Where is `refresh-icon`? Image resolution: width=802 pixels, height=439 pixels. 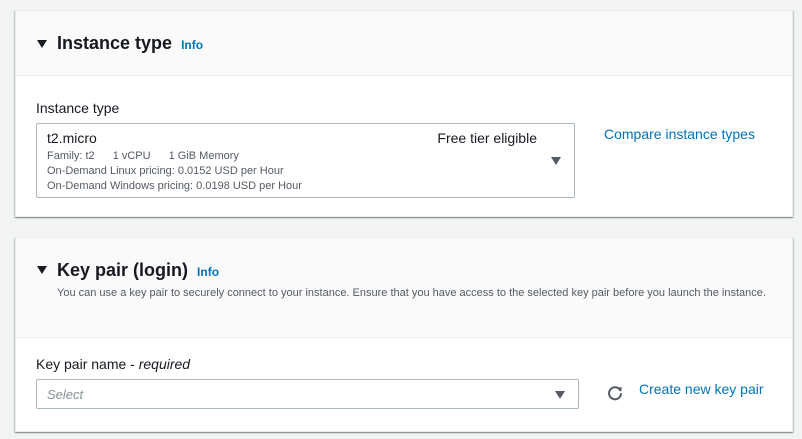
refresh-icon is located at coordinates (615, 394).